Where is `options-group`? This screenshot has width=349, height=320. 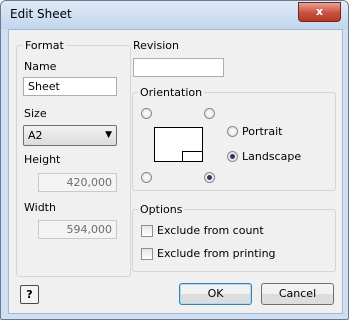
options-group is located at coordinates (234, 240).